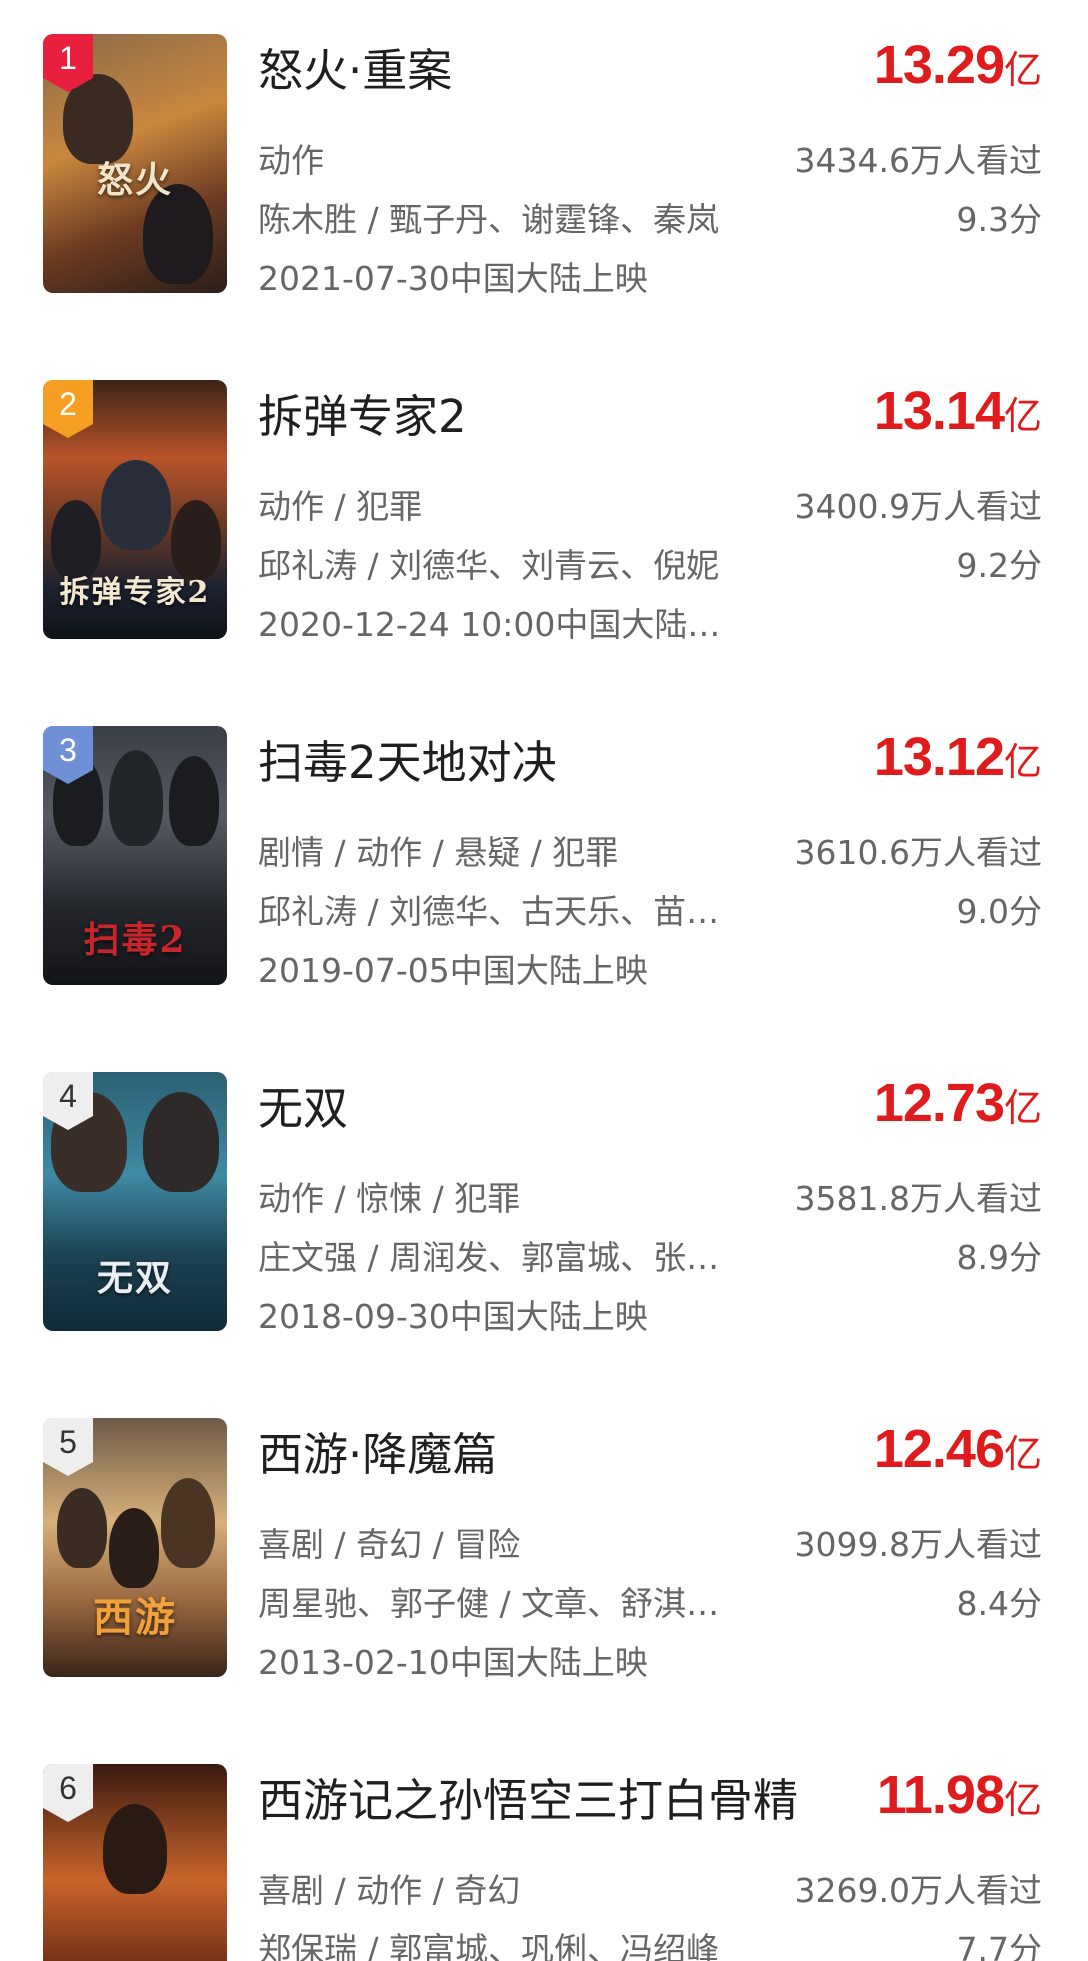 This screenshot has width=1088, height=1961. I want to click on director-cast: 郑保瑞 / 郭富城、巩俐、冯绍峰, so click(489, 1945).